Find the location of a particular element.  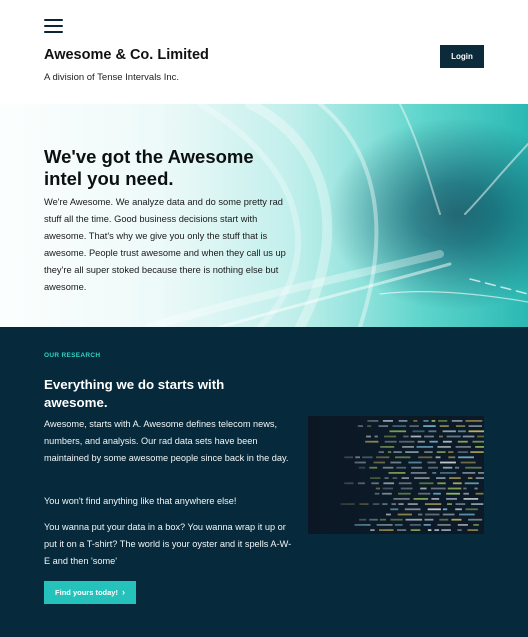

login-button: Login is located at coordinates (462, 56).